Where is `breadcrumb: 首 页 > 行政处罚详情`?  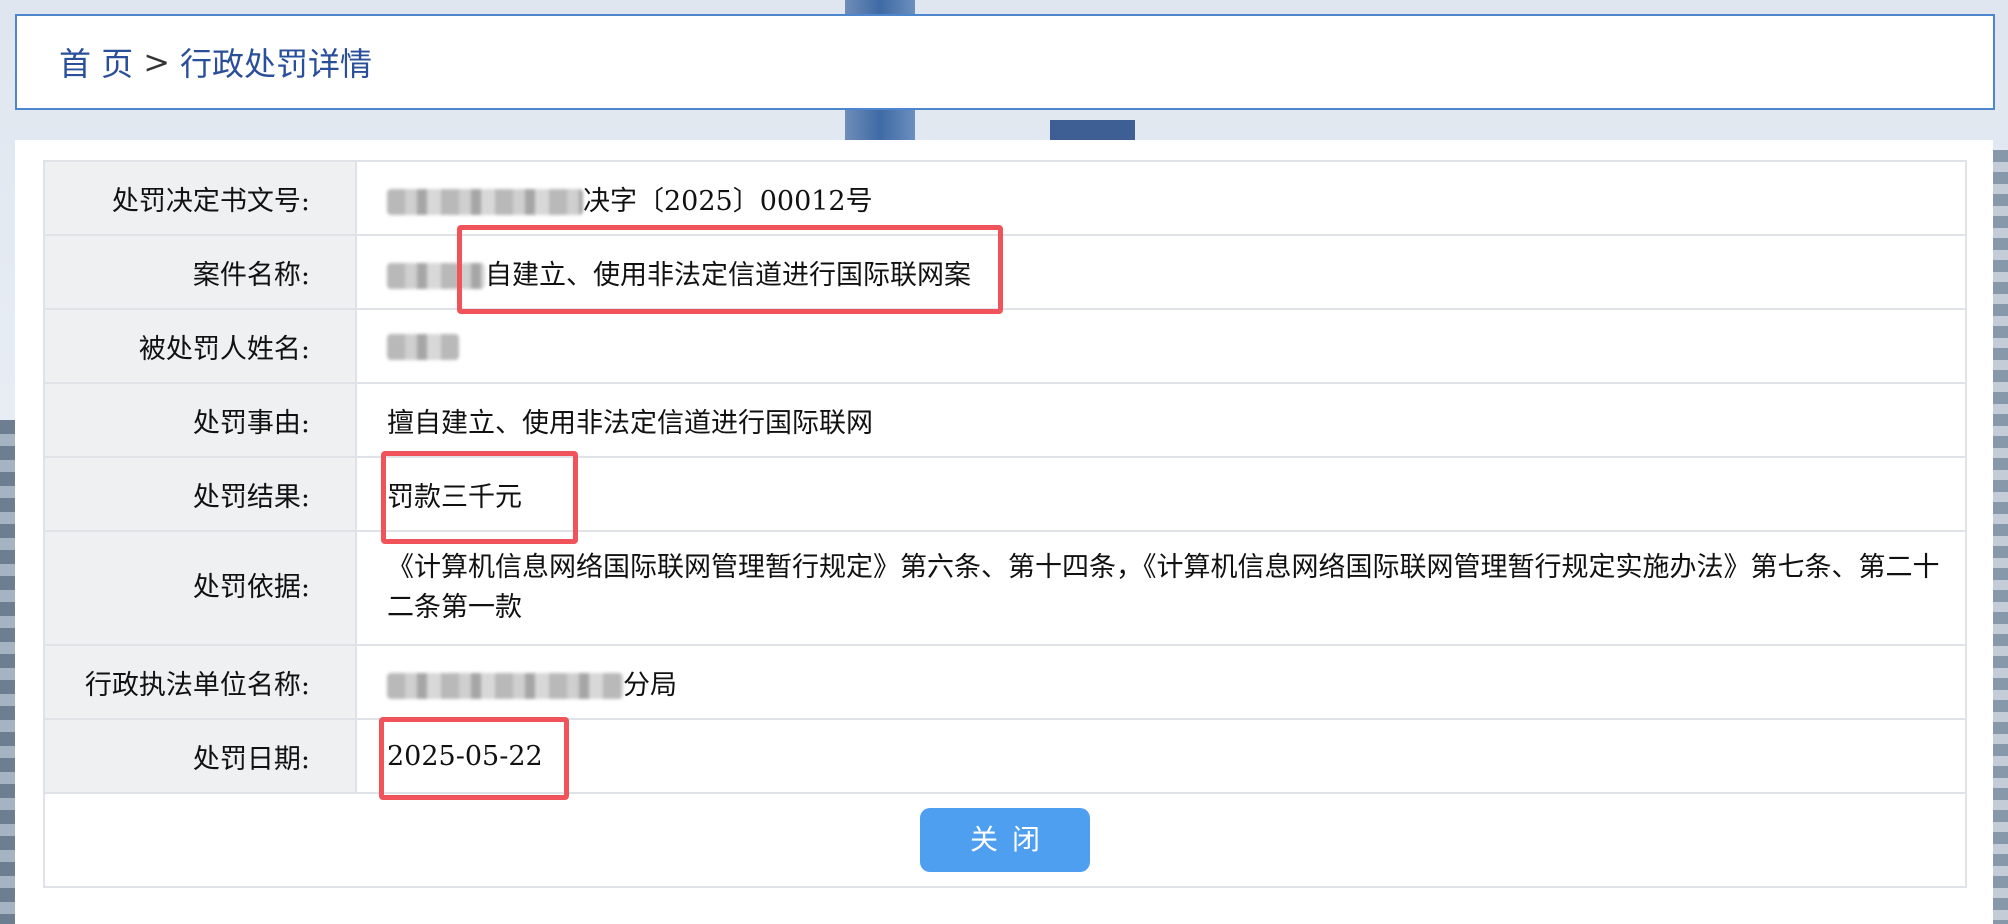 breadcrumb: 首 页 > 行政处罚详情 is located at coordinates (1005, 62).